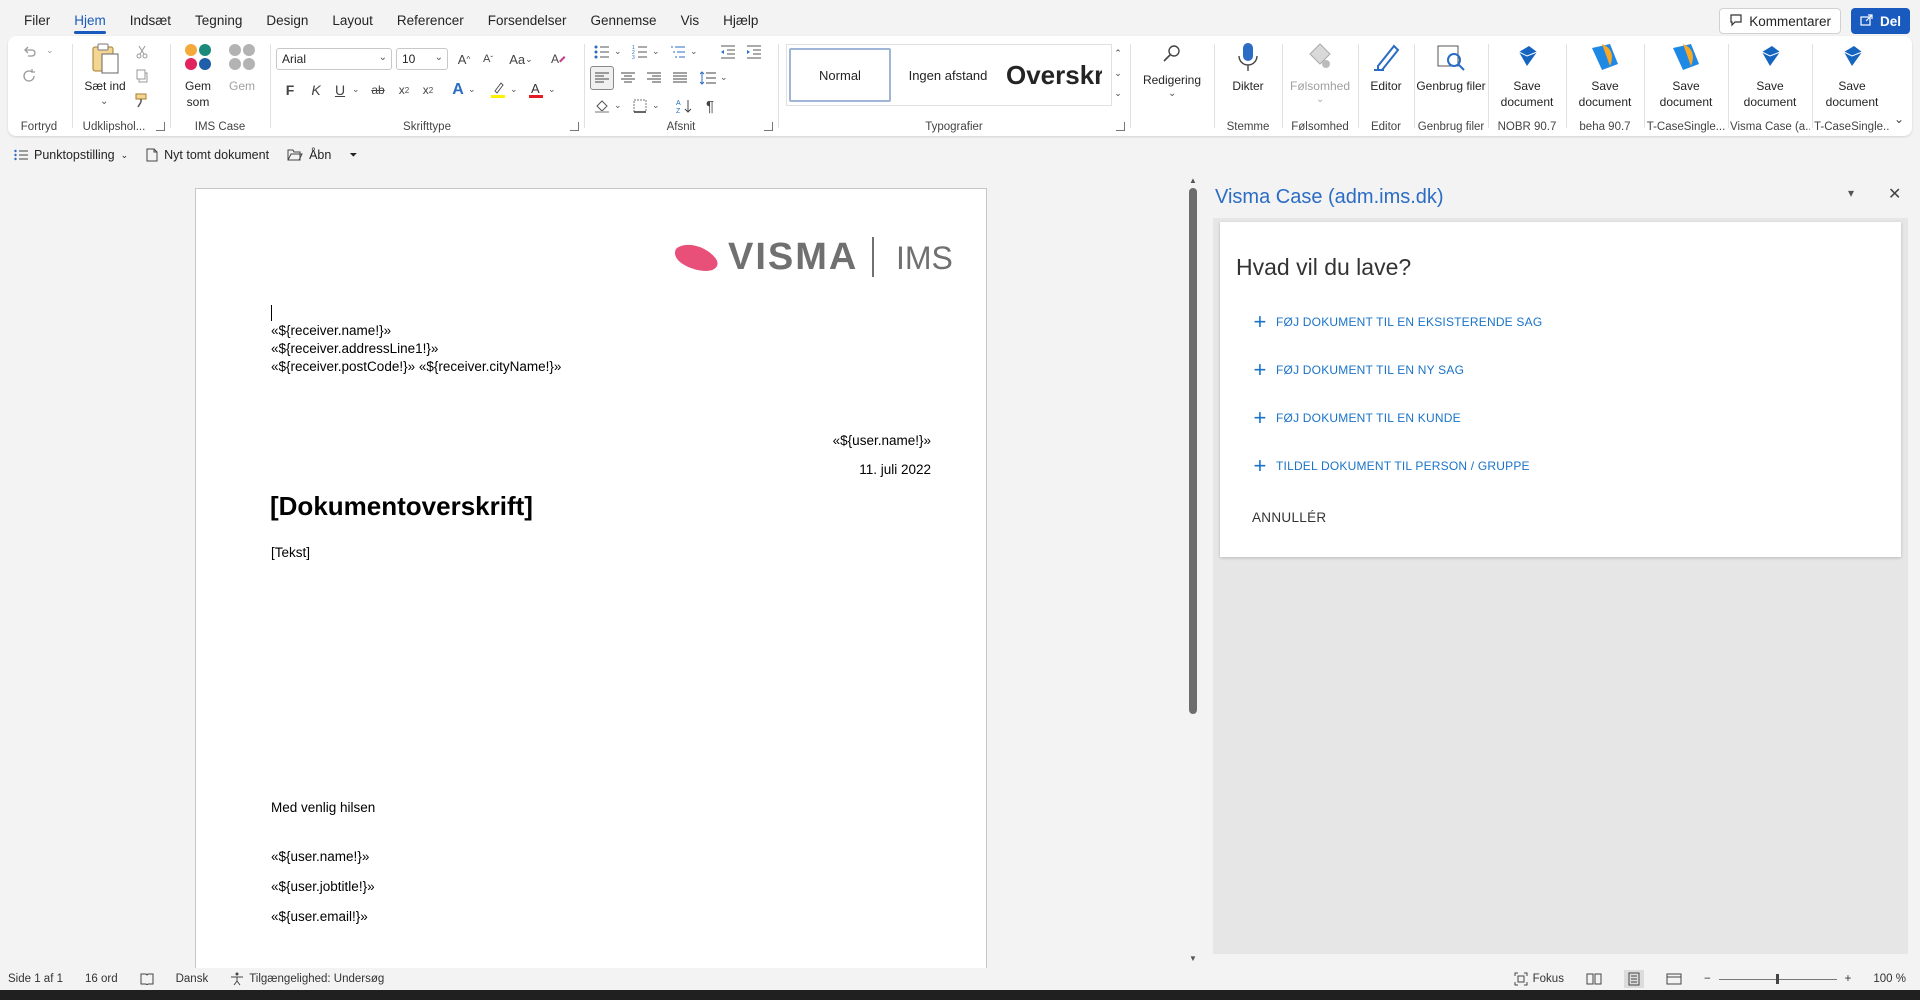 Image resolution: width=1920 pixels, height=1000 pixels. Describe the element at coordinates (30, 52) in the screenshot. I see `undo-icon` at that location.